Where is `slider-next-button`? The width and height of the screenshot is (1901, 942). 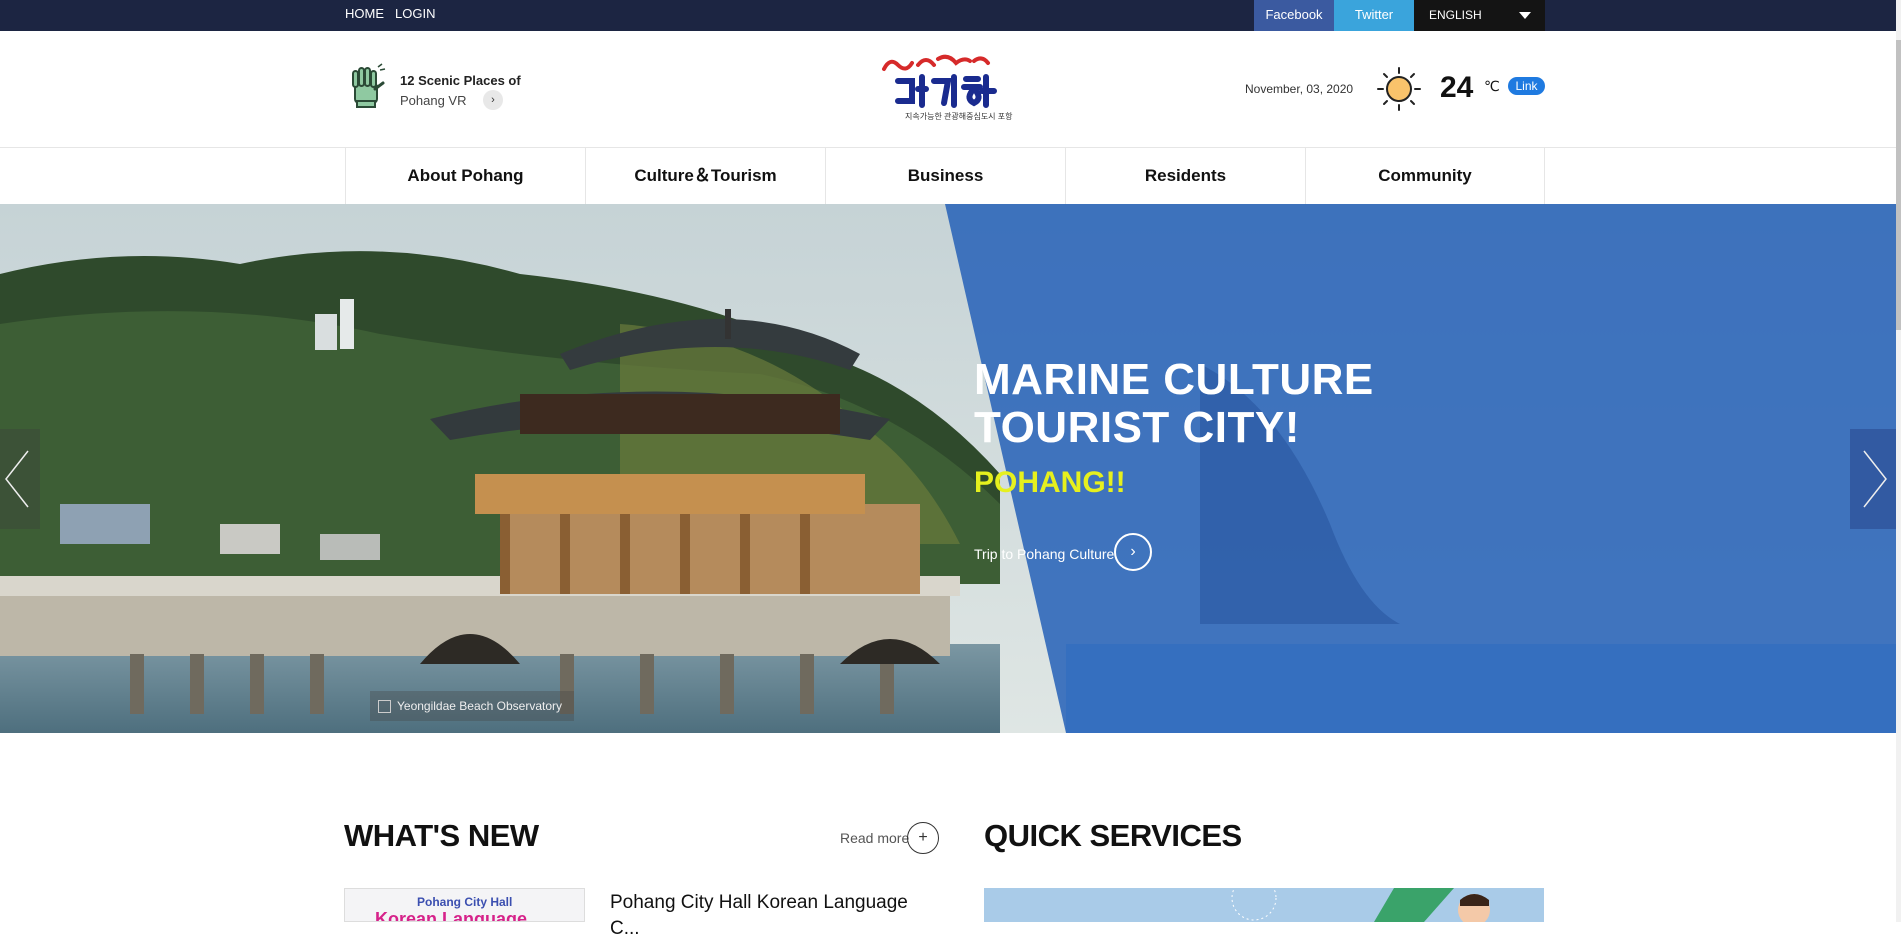
slider-next-button is located at coordinates (1873, 479).